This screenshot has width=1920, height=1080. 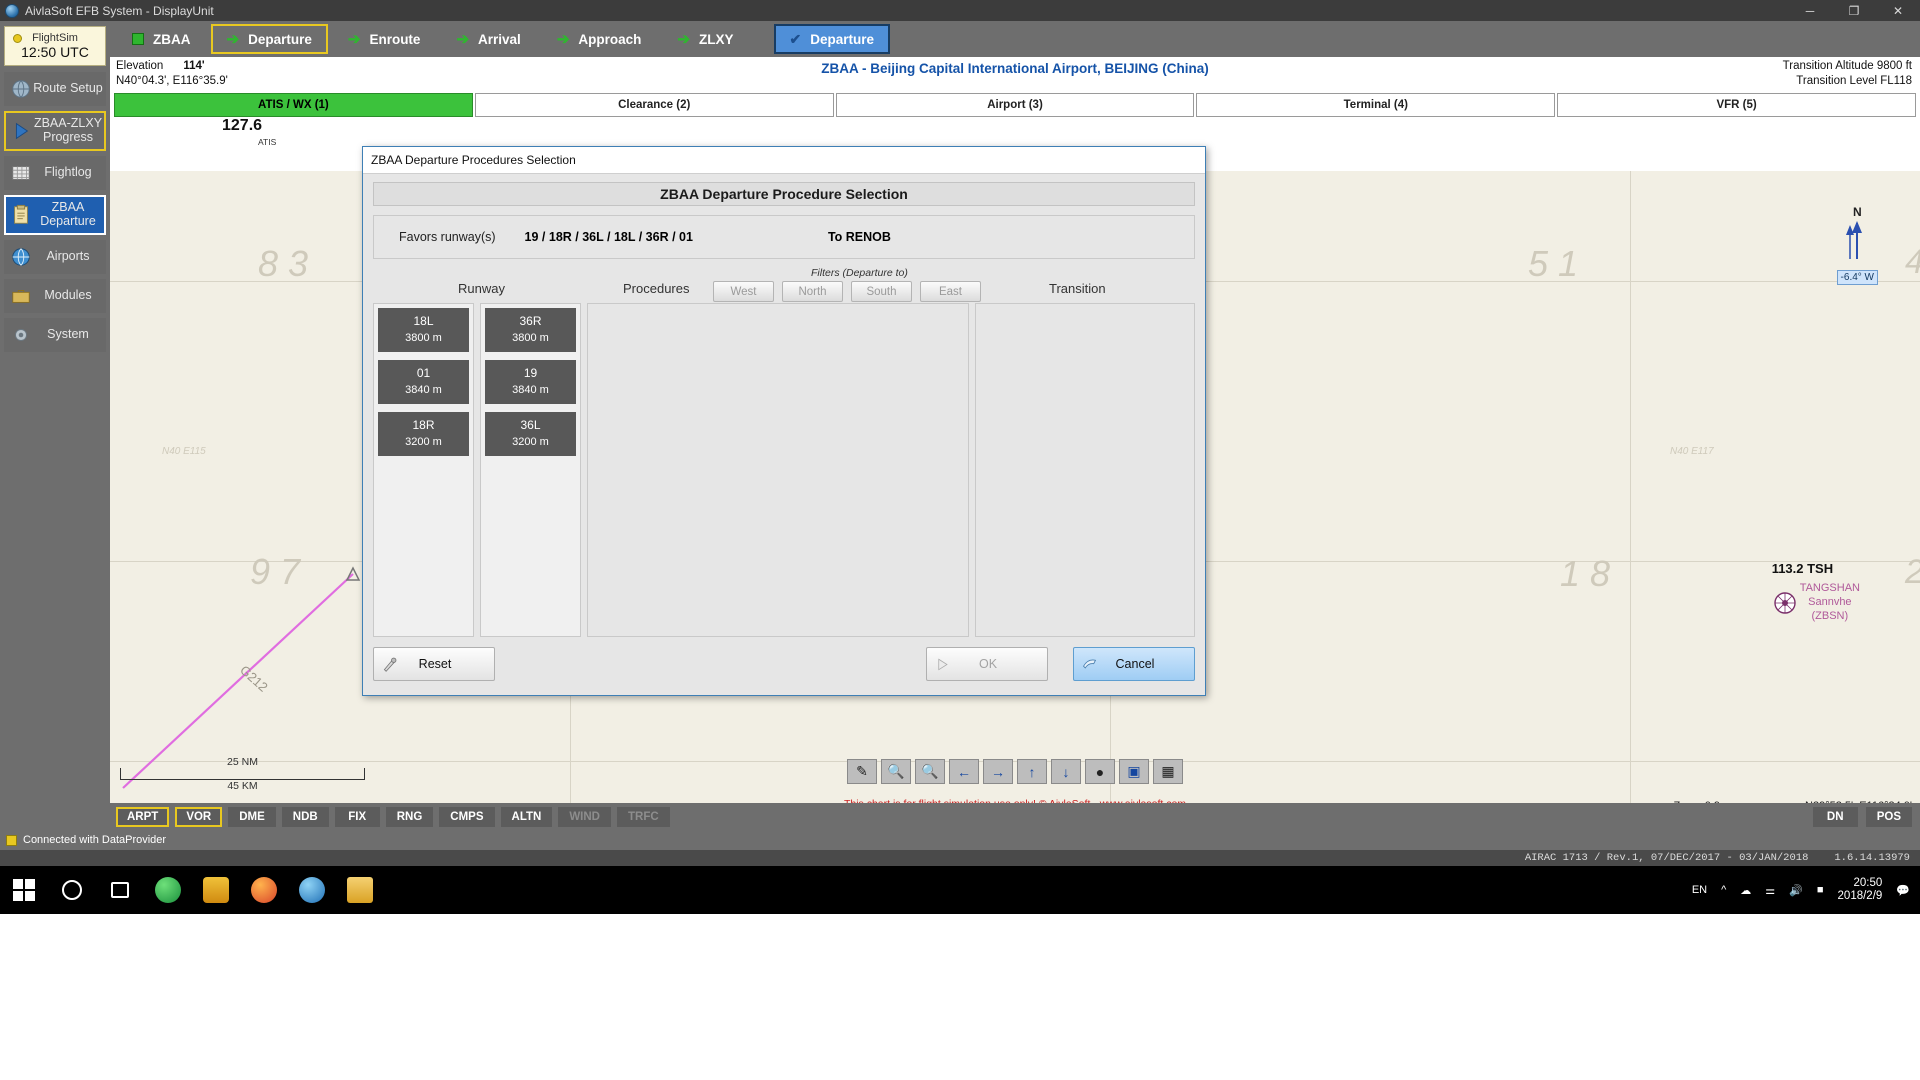 What do you see at coordinates (1168, 771) in the screenshot?
I see `grid-toggle-icon: ▦` at bounding box center [1168, 771].